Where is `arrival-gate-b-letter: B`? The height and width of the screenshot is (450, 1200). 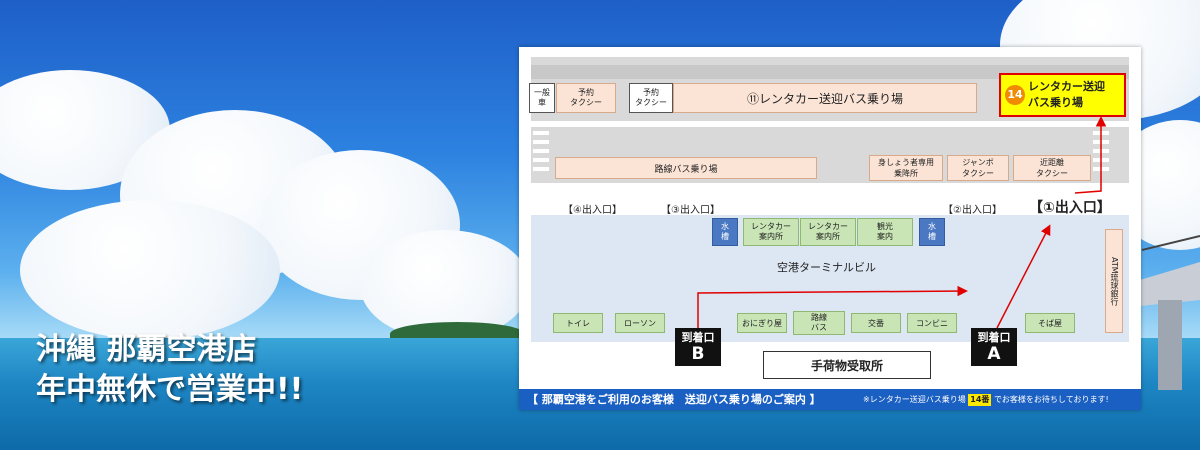
arrival-gate-b-letter: B is located at coordinates (698, 354).